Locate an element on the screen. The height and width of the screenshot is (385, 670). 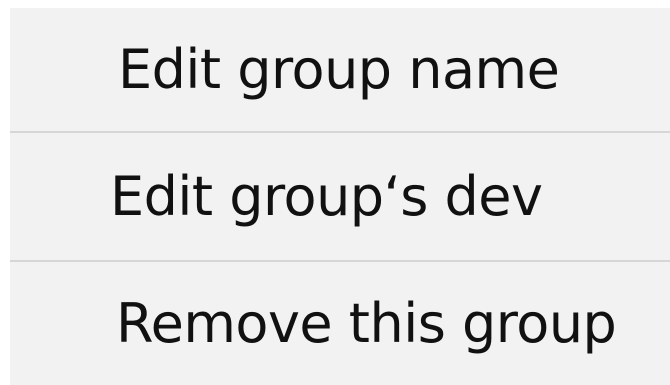
menu-item-label: Edit group name is located at coordinates (339, 69).